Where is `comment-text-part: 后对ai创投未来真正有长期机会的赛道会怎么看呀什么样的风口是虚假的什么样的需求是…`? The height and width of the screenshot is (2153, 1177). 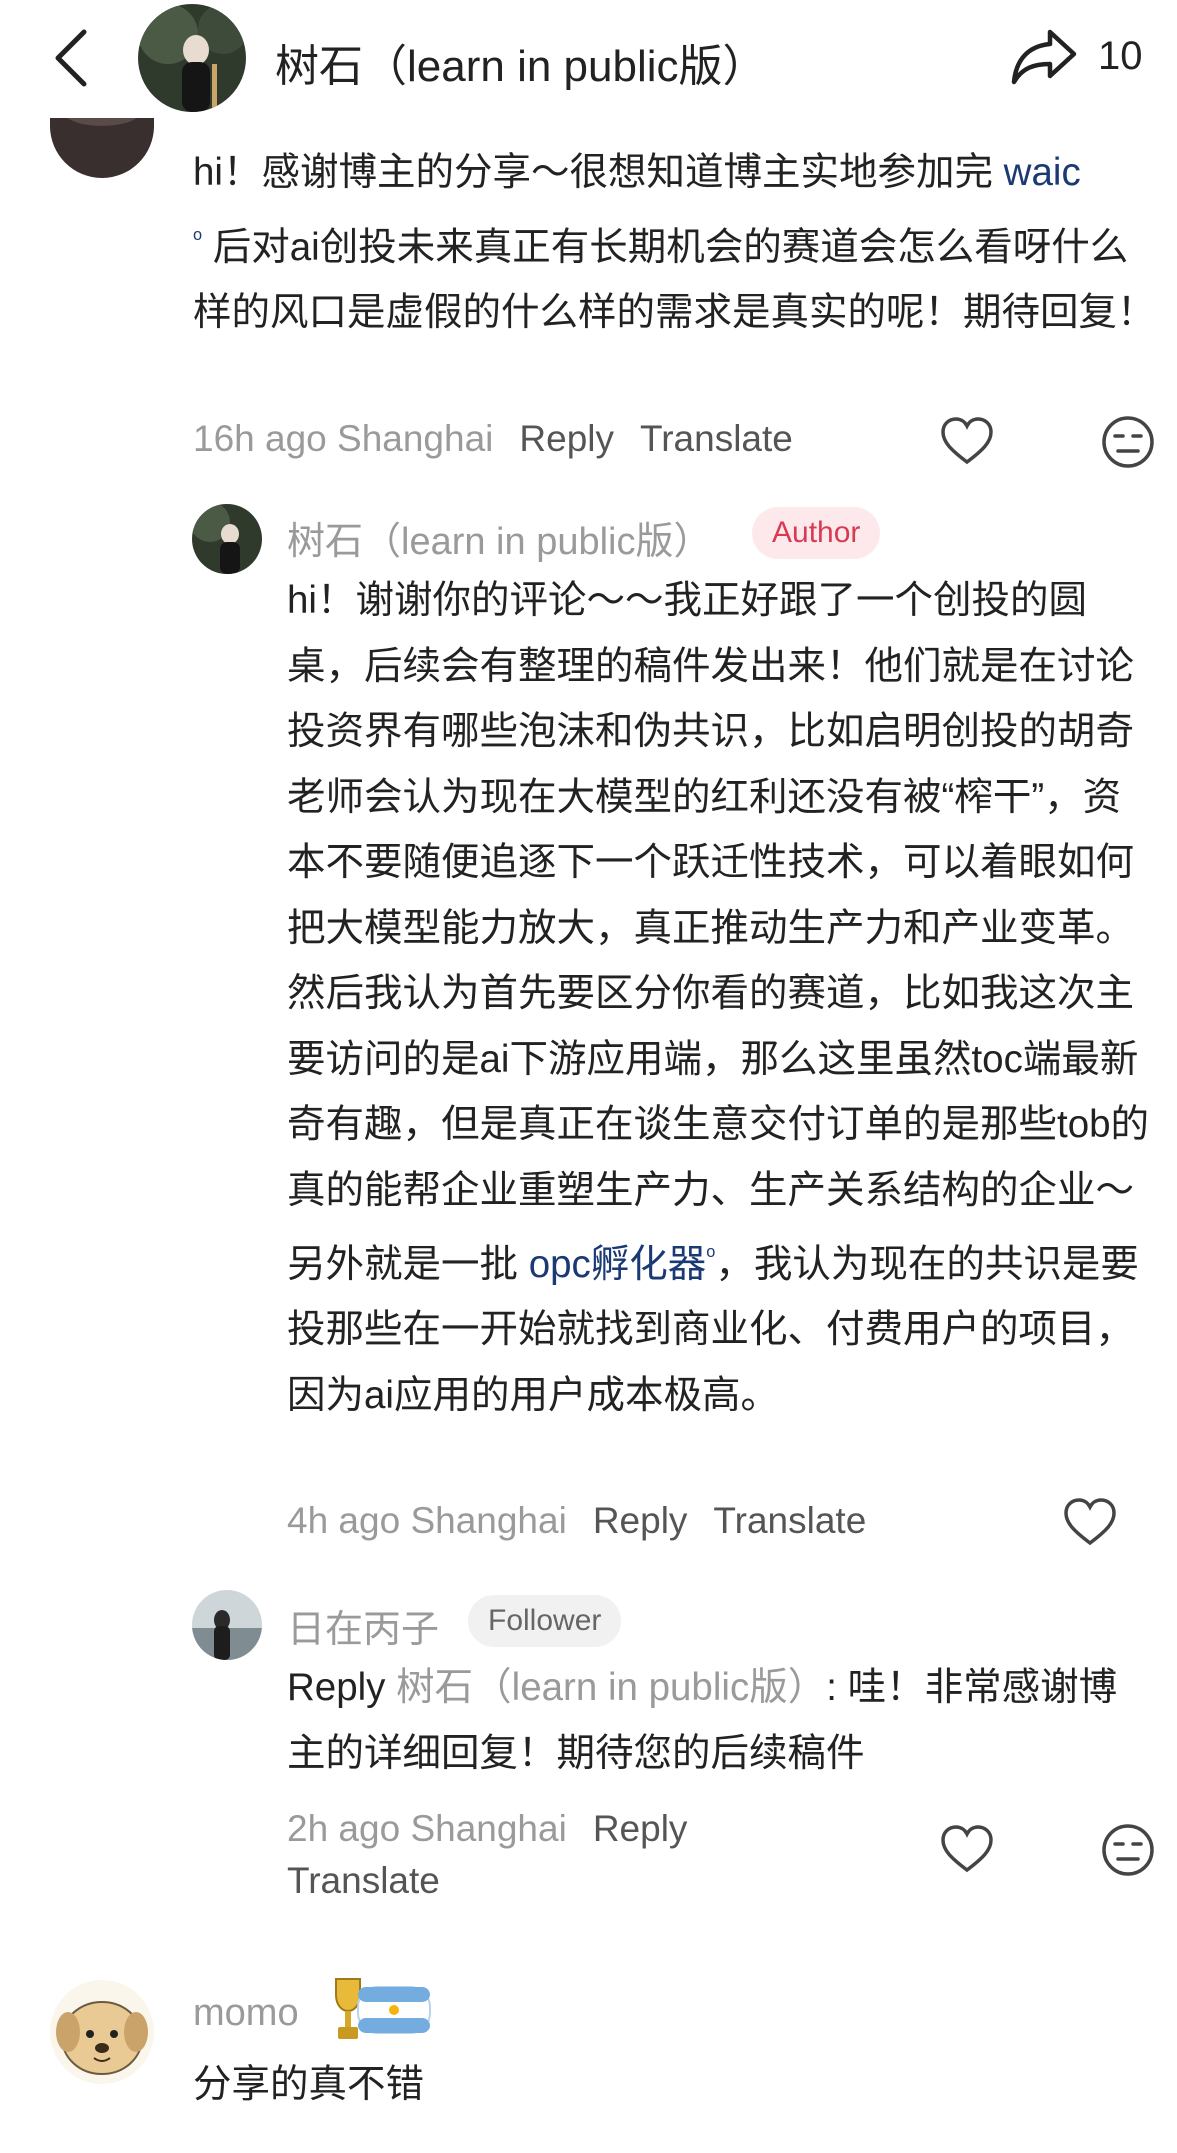
comment-text-part: 后对ai创投未来真正有长期机会的赛道会怎么看呀什么样的风口是虚假的什么样的需求是… is located at coordinates (674, 279).